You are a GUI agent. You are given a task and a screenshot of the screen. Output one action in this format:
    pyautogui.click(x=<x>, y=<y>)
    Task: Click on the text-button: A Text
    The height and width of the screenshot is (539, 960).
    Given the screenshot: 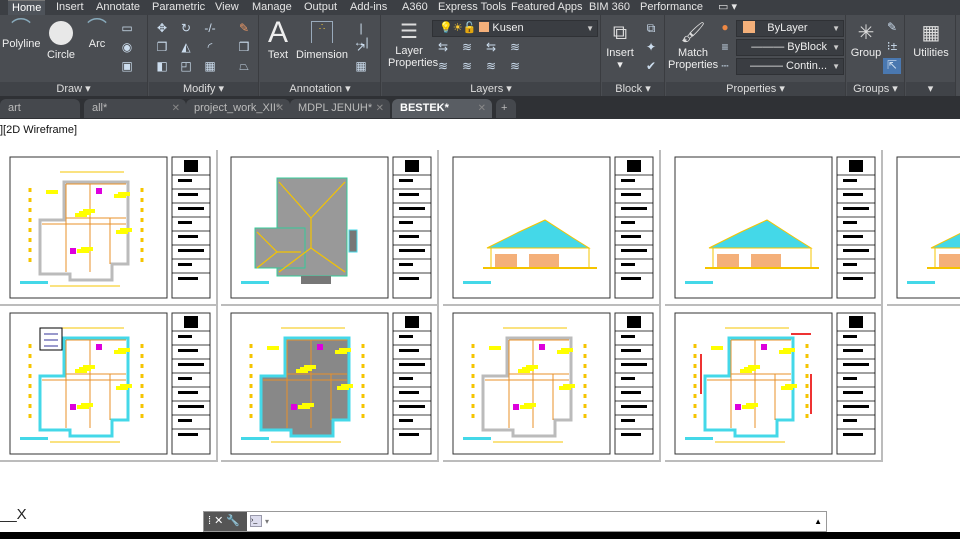 What is the action you would take?
    pyautogui.click(x=278, y=39)
    